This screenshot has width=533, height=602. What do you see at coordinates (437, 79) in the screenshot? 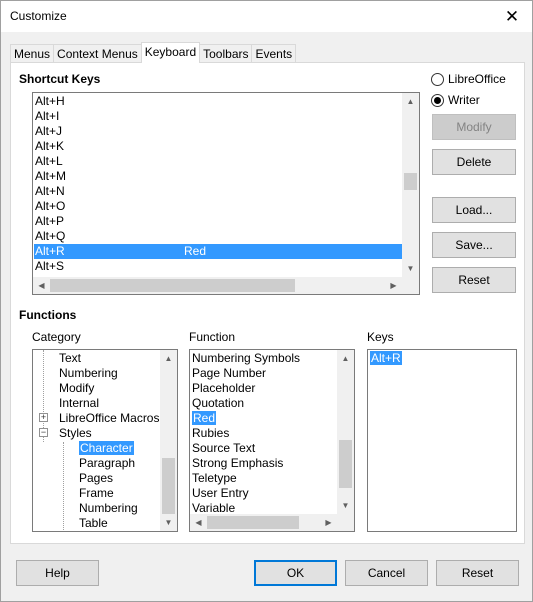
I see `radio-circle-icon` at bounding box center [437, 79].